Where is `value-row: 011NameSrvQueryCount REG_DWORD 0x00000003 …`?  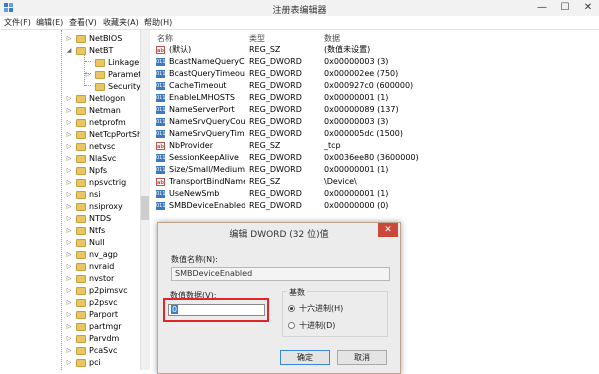 value-row: 011NameSrvQueryCount REG_DWORD 0x00000003 … is located at coordinates (376, 122).